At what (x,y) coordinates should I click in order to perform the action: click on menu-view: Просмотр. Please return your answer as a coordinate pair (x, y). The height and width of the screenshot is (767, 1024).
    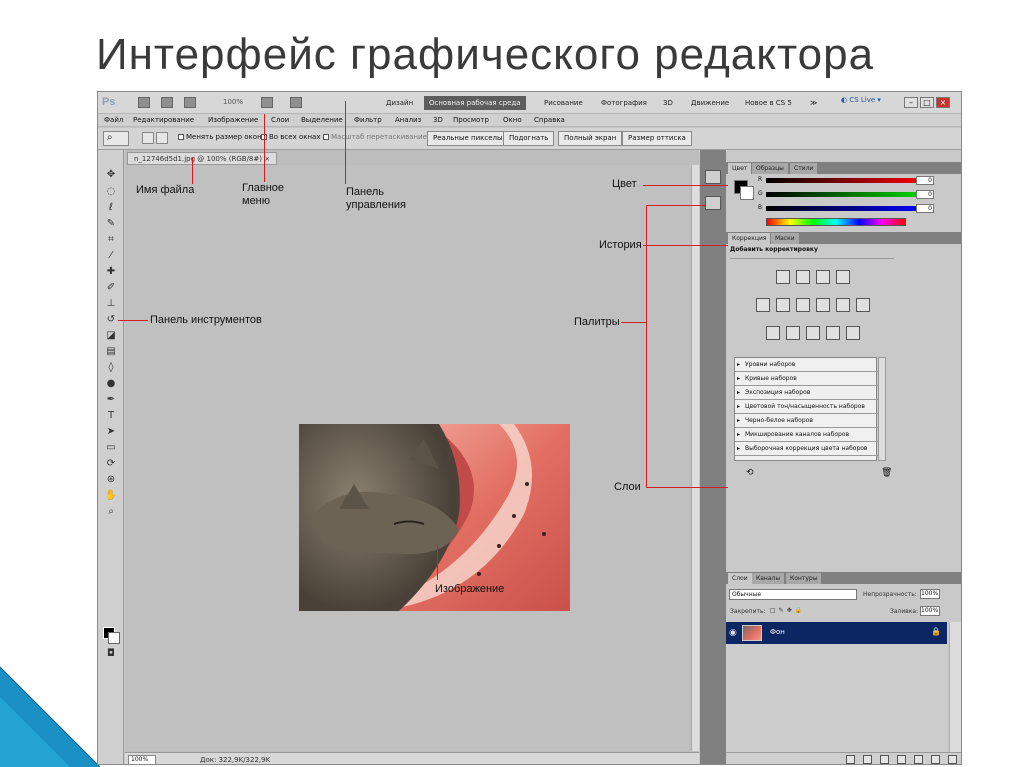
    Looking at the image, I should click on (471, 120).